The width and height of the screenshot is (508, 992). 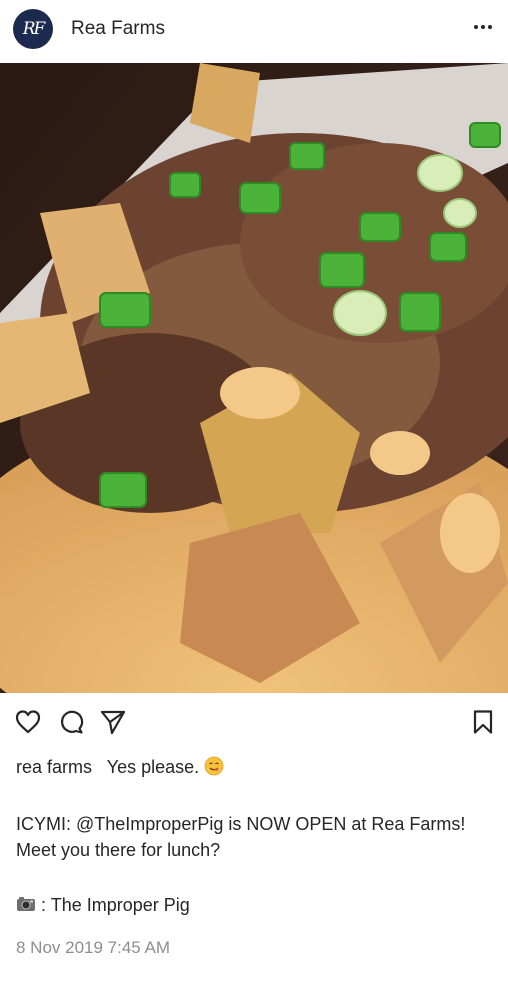 What do you see at coordinates (71, 722) in the screenshot?
I see `comment-icon` at bounding box center [71, 722].